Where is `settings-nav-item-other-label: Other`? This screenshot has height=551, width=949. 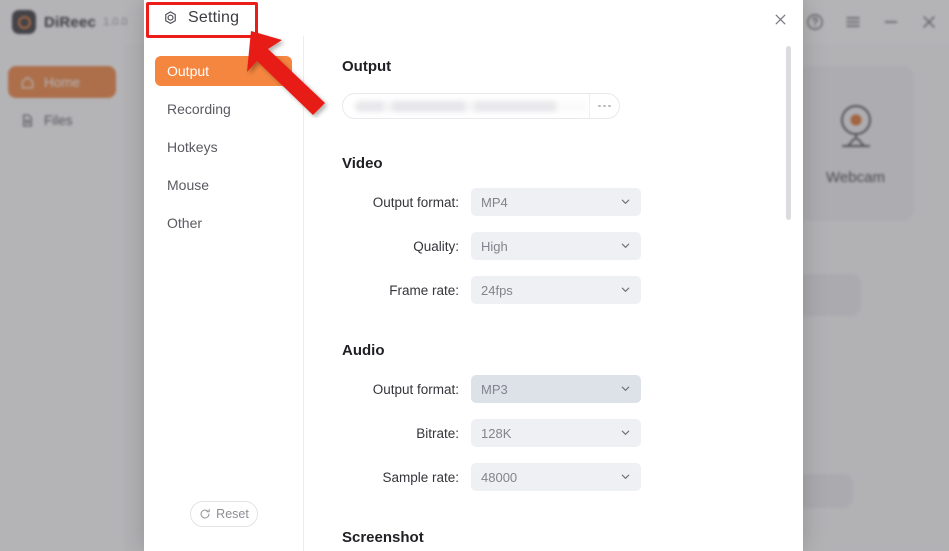
settings-nav-item-other-label: Other is located at coordinates (185, 223).